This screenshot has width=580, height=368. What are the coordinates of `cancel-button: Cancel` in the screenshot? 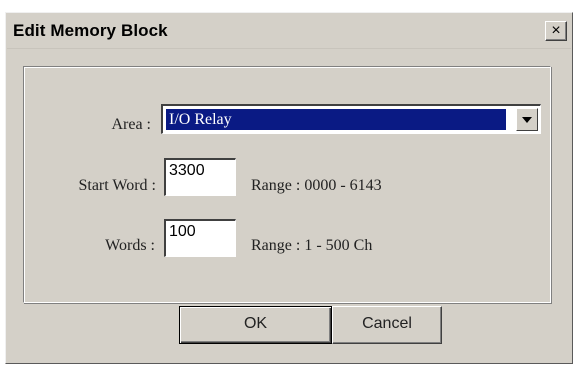 It's located at (387, 325).